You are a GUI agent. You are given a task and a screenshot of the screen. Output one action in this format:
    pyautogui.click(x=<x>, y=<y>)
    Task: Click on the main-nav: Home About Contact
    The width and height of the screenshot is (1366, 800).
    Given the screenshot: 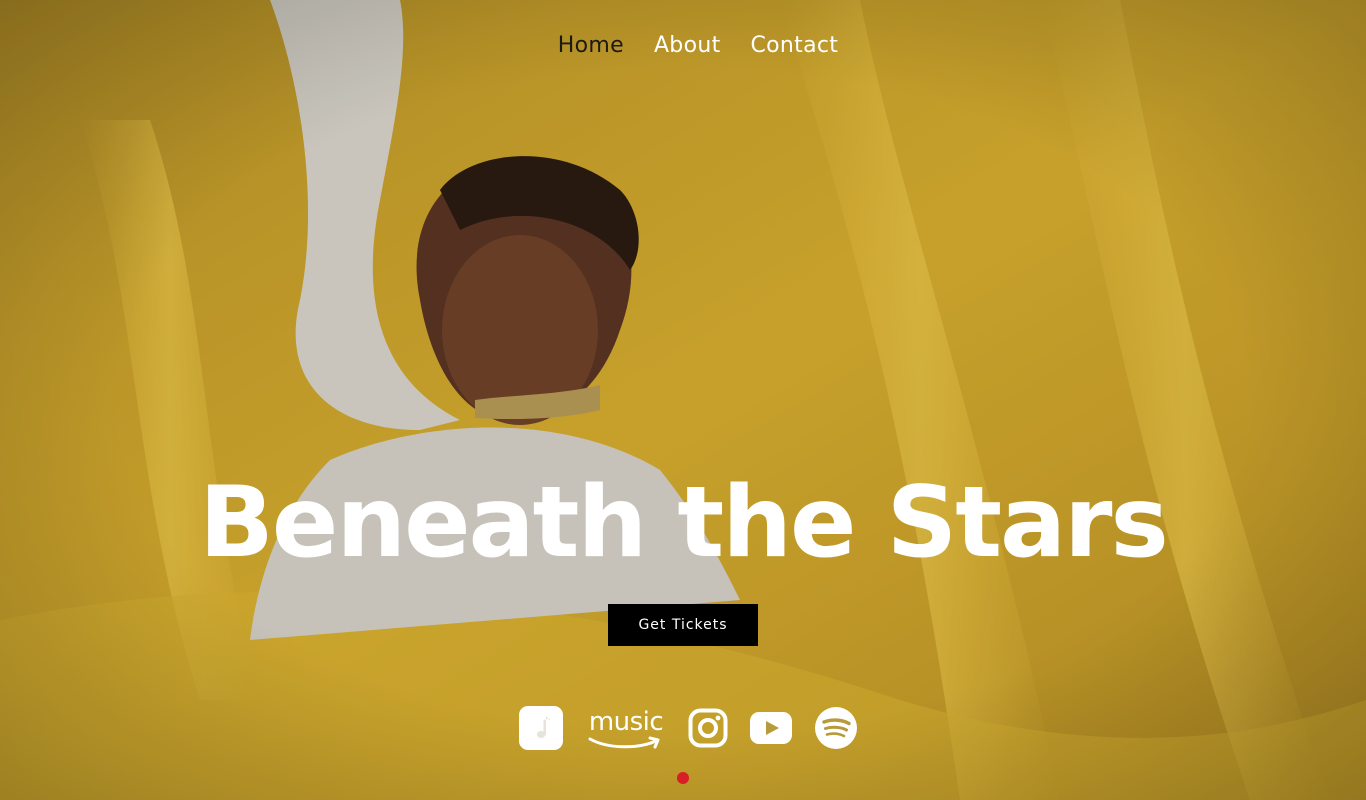 What is the action you would take?
    pyautogui.click(x=683, y=46)
    